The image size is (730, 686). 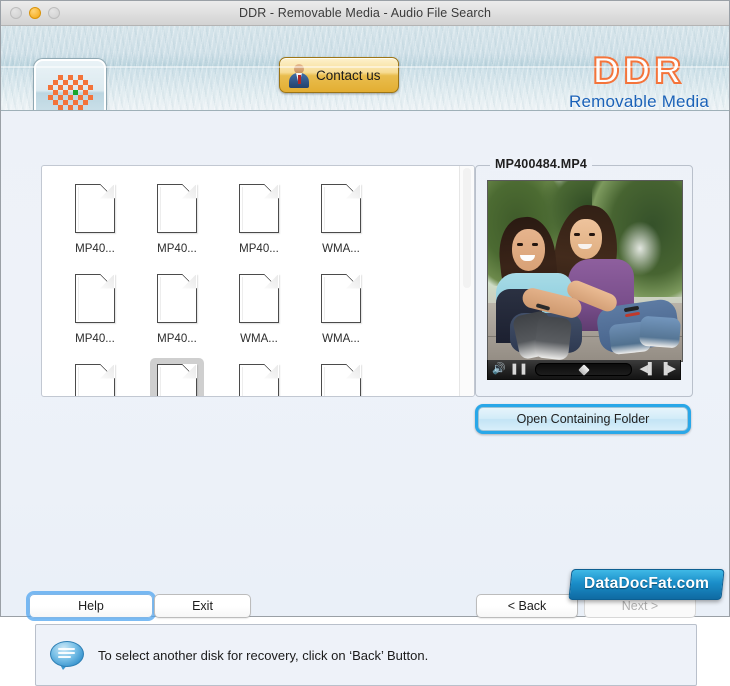 I want to click on minimize-button, so click(x=35, y=13).